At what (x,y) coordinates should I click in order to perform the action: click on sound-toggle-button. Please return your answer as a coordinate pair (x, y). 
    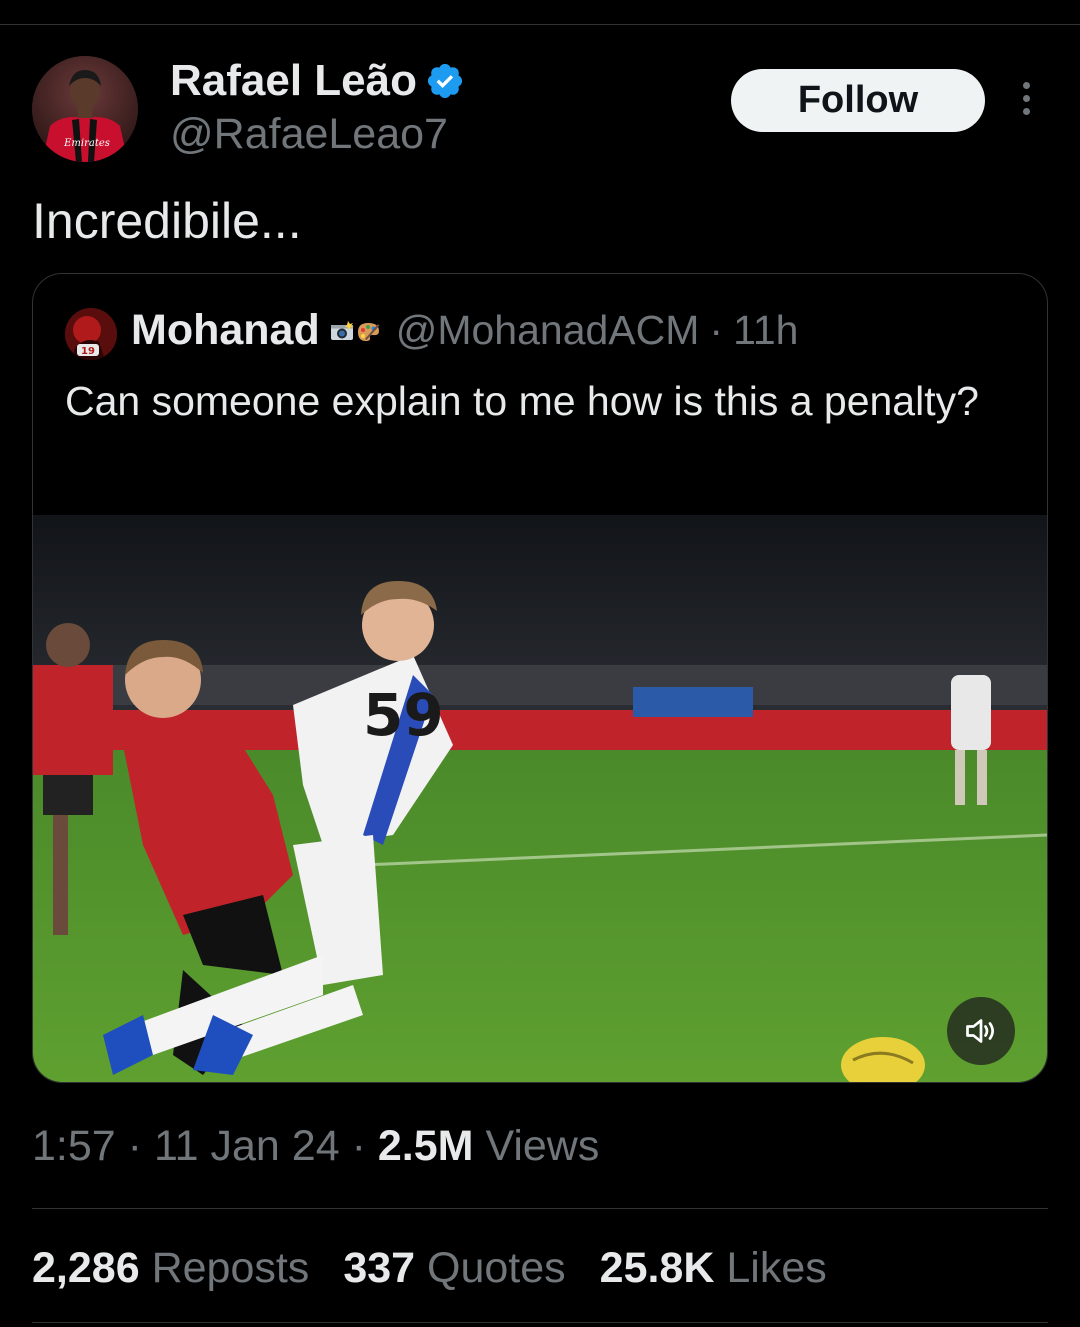
    Looking at the image, I should click on (981, 1031).